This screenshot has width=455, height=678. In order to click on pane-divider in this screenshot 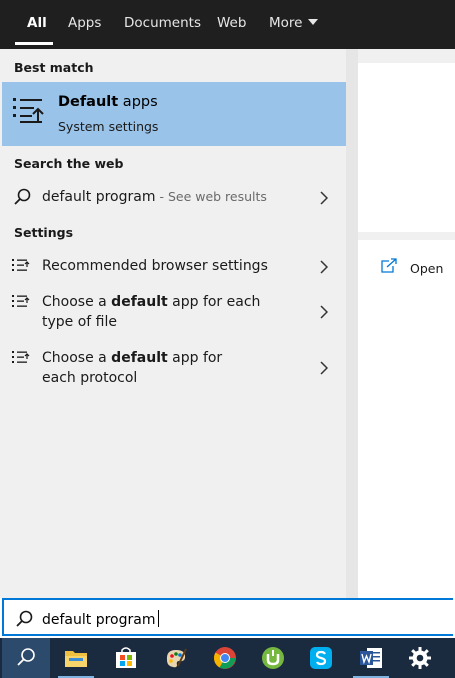, I will do `click(352, 323)`.